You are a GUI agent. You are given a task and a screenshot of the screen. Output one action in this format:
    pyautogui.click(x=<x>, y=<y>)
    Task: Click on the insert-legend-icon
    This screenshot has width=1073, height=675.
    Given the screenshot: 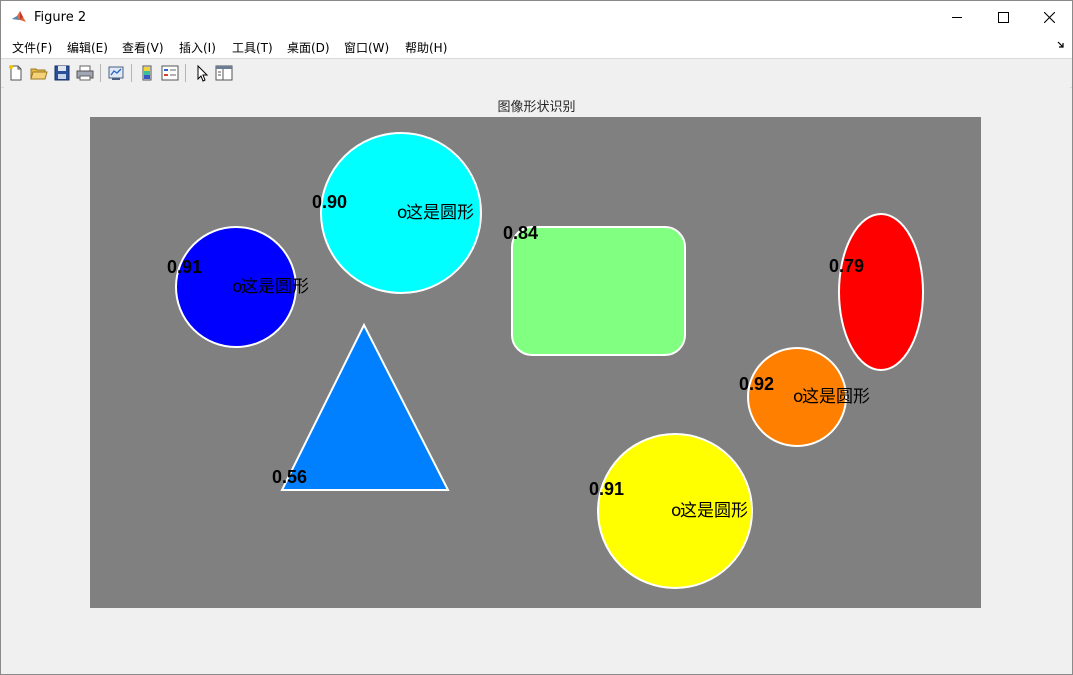 What is the action you would take?
    pyautogui.click(x=170, y=73)
    